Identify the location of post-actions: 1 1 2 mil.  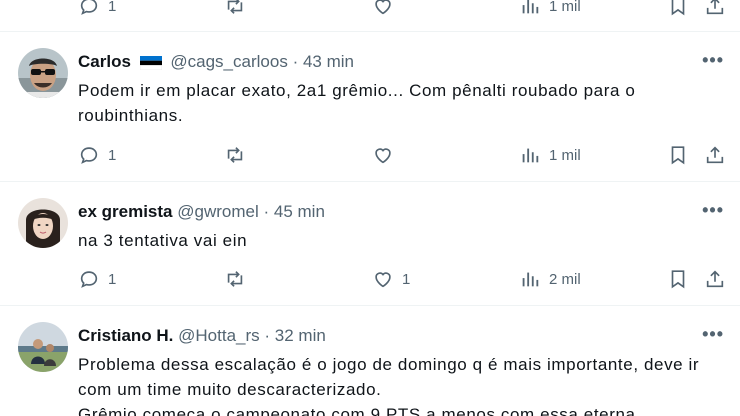
(403, 279).